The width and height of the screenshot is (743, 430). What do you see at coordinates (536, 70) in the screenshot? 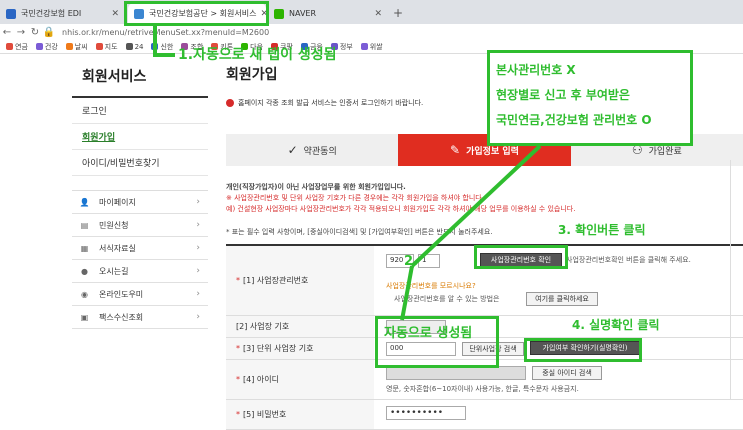
I see `callout-line: 본사관리번호 X` at bounding box center [536, 70].